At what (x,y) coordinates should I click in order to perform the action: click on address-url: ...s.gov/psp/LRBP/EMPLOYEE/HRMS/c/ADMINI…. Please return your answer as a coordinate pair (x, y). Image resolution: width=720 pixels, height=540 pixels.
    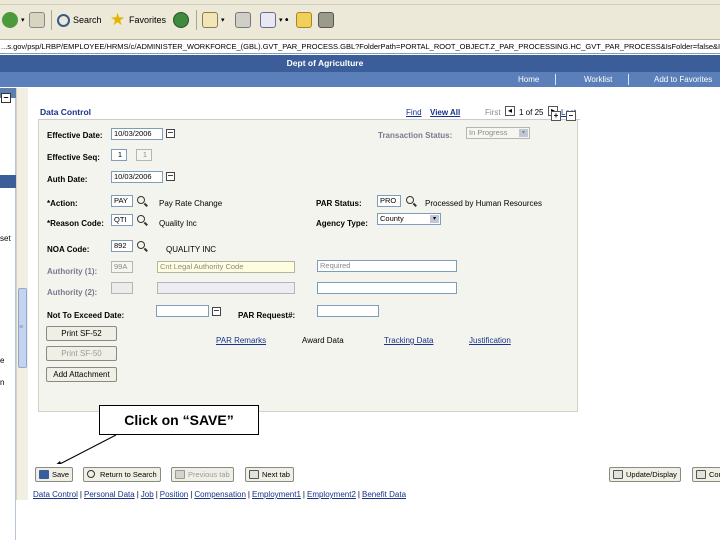
    Looking at the image, I should click on (360, 46).